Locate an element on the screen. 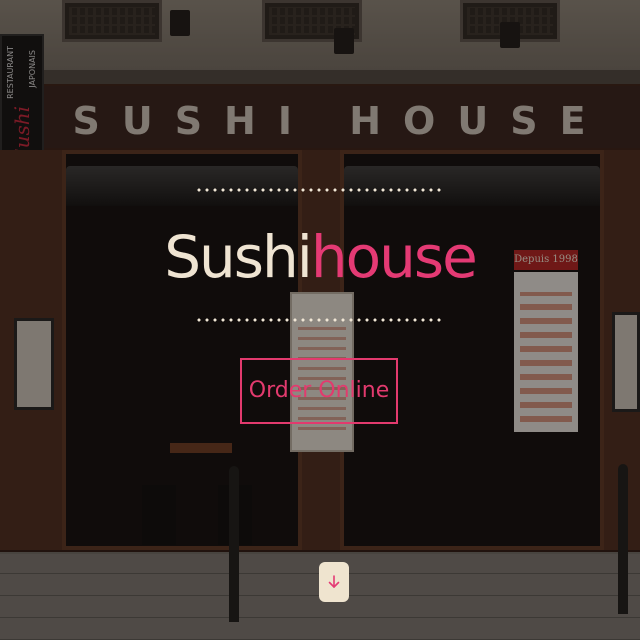 This screenshot has width=640, height=640. arrow-down-icon is located at coordinates (334, 581).